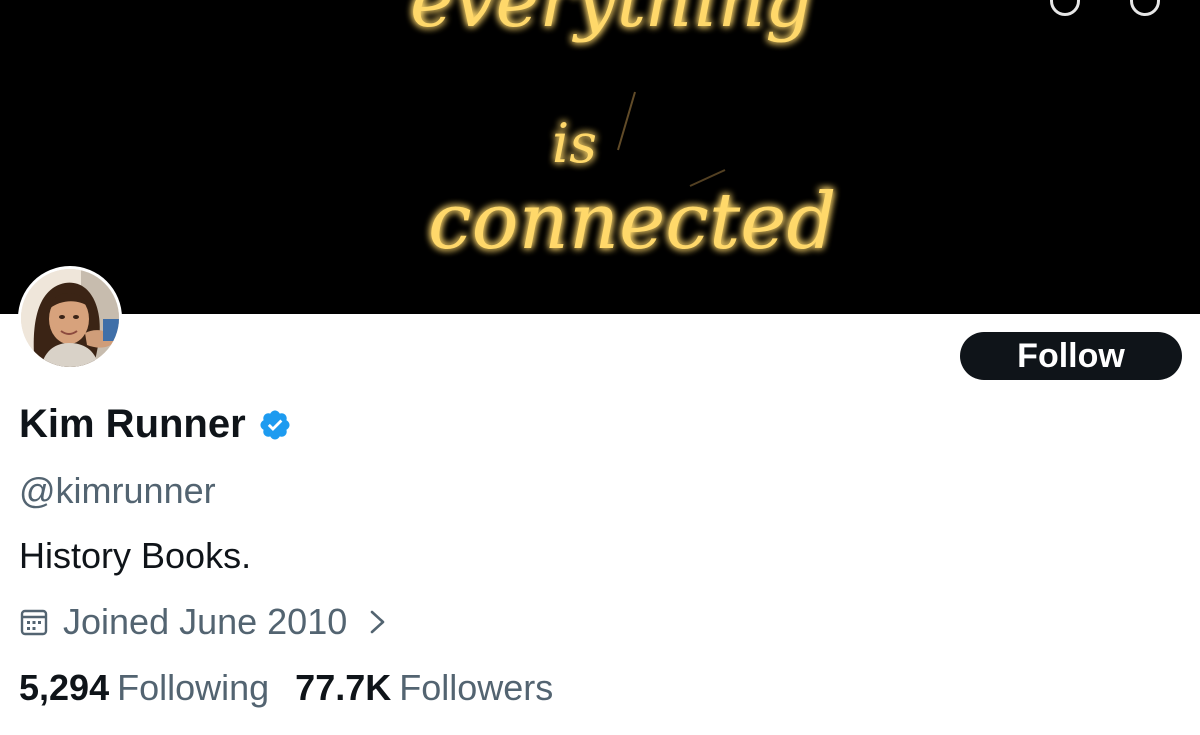  Describe the element at coordinates (632, 222) in the screenshot. I see `banner-neon-line3: connected` at that location.